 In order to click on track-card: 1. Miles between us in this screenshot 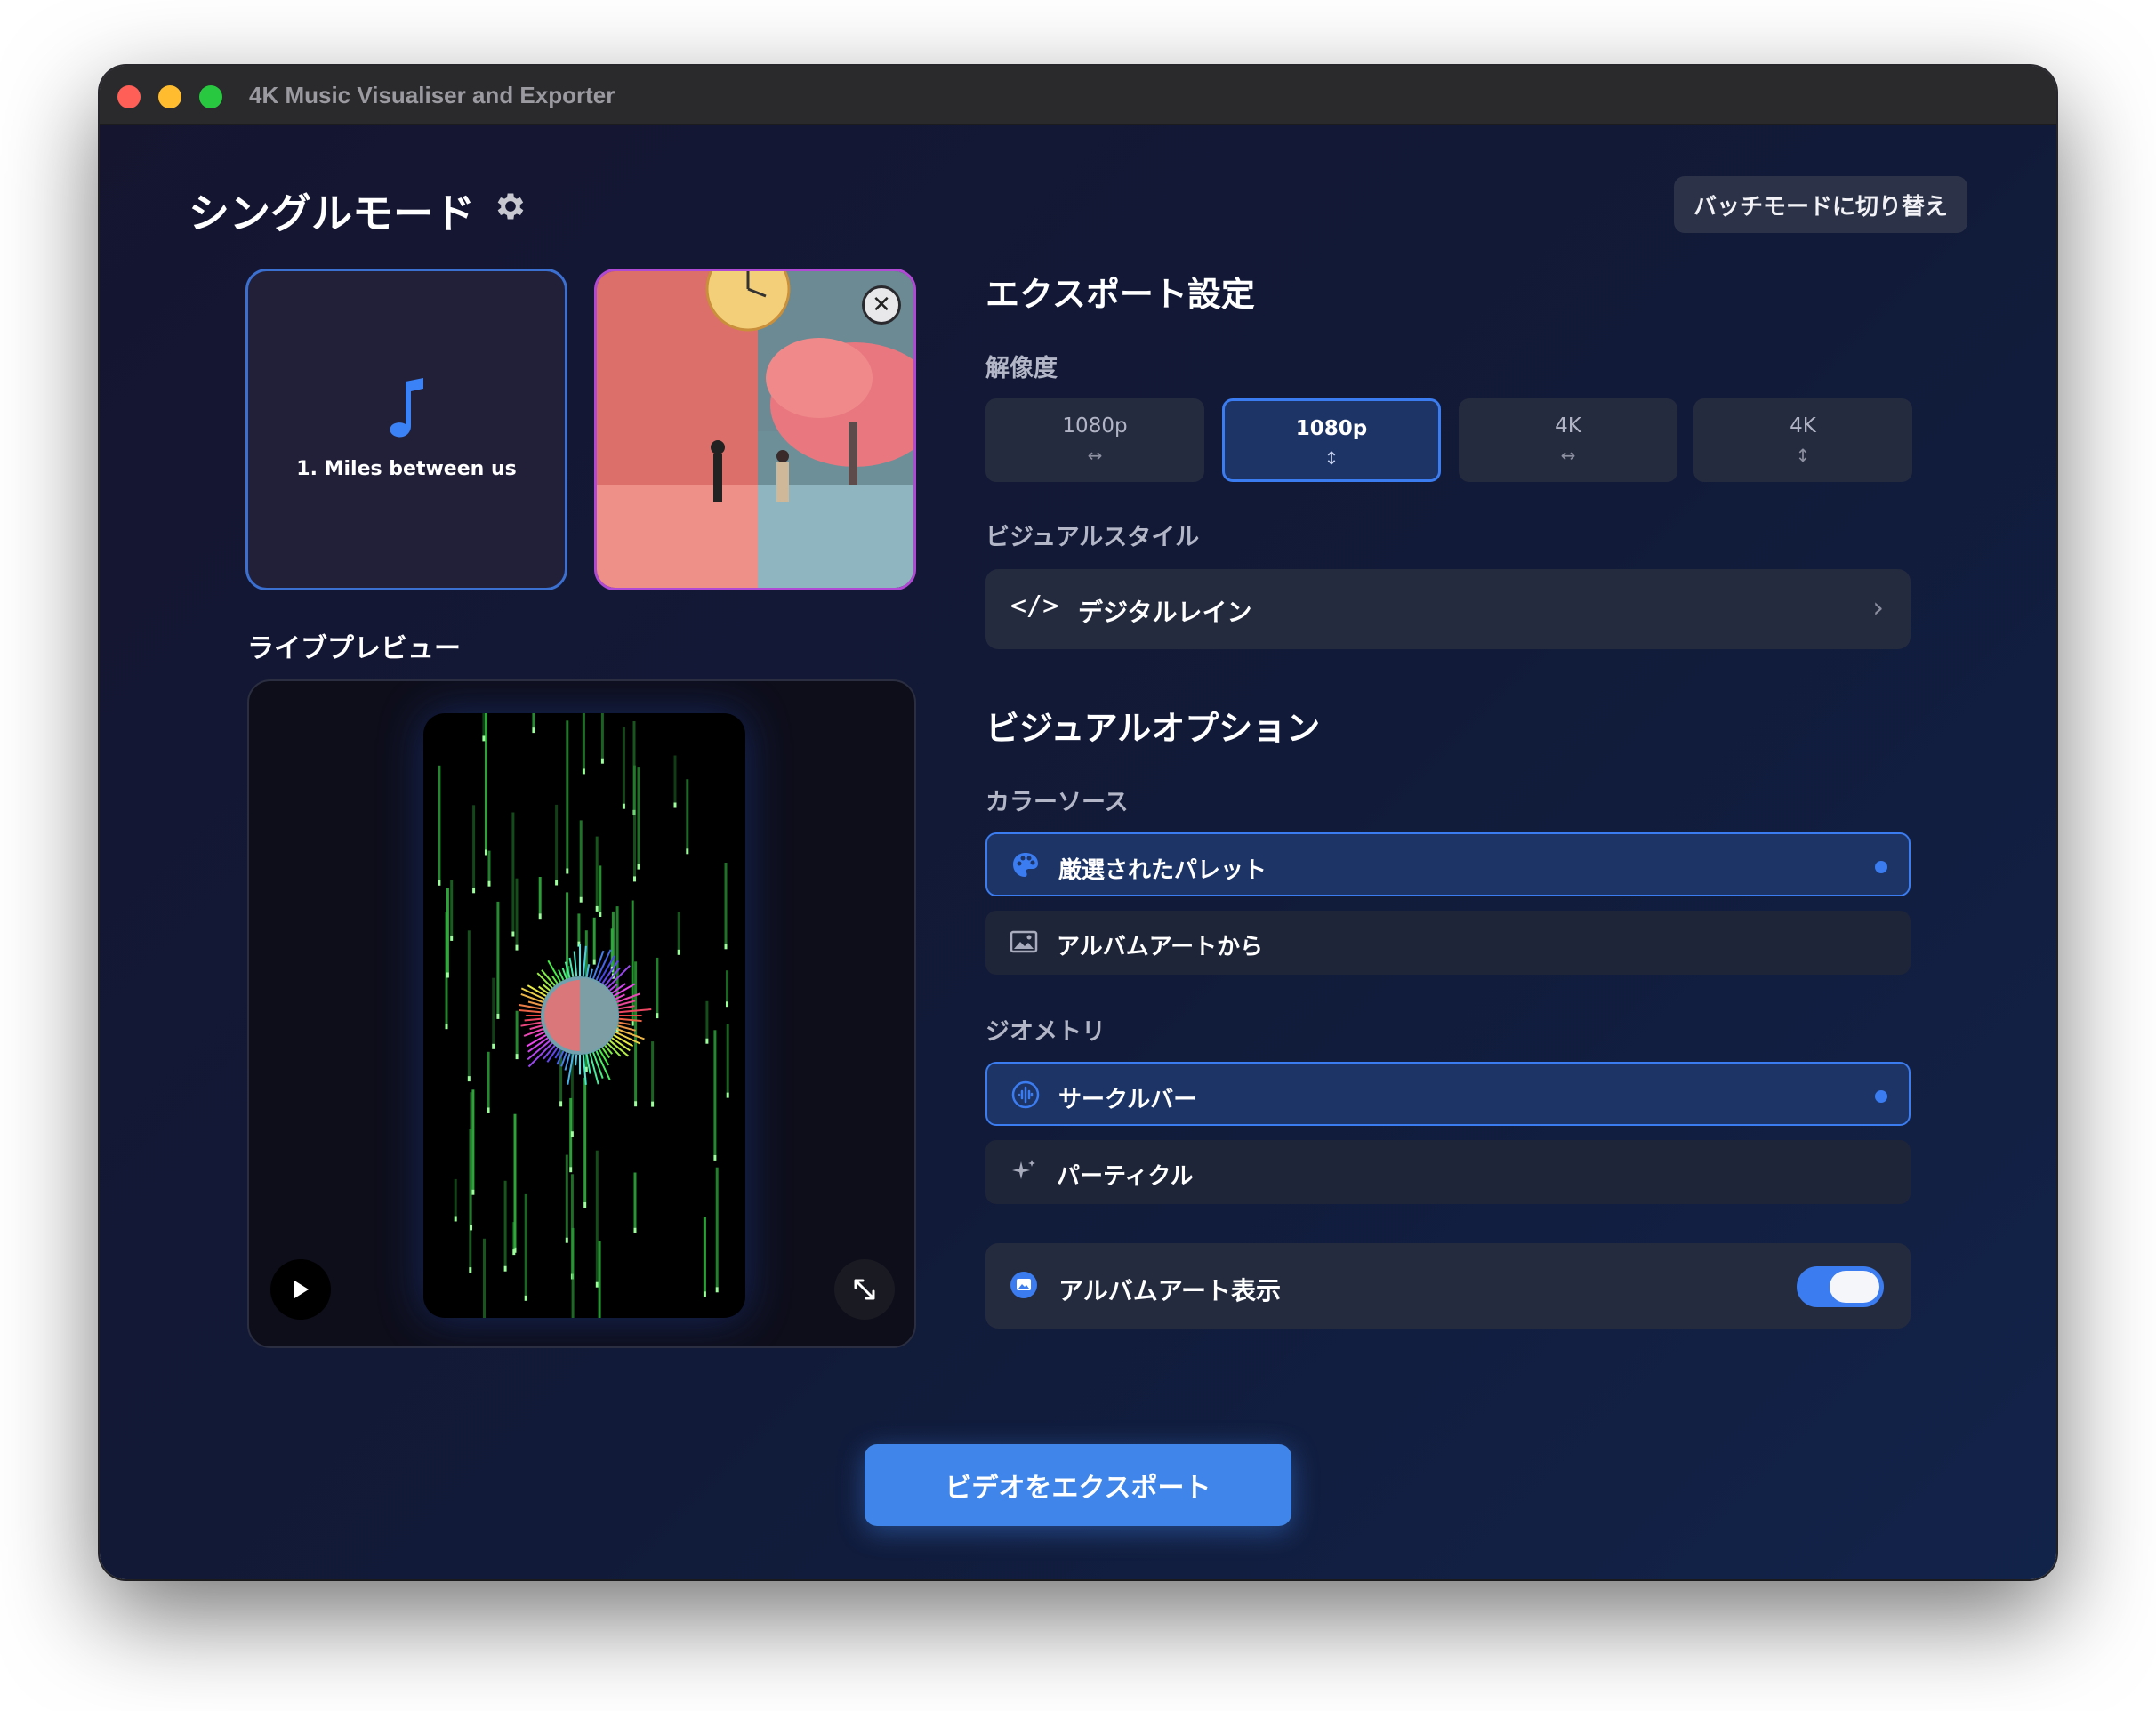, I will do `click(406, 429)`.